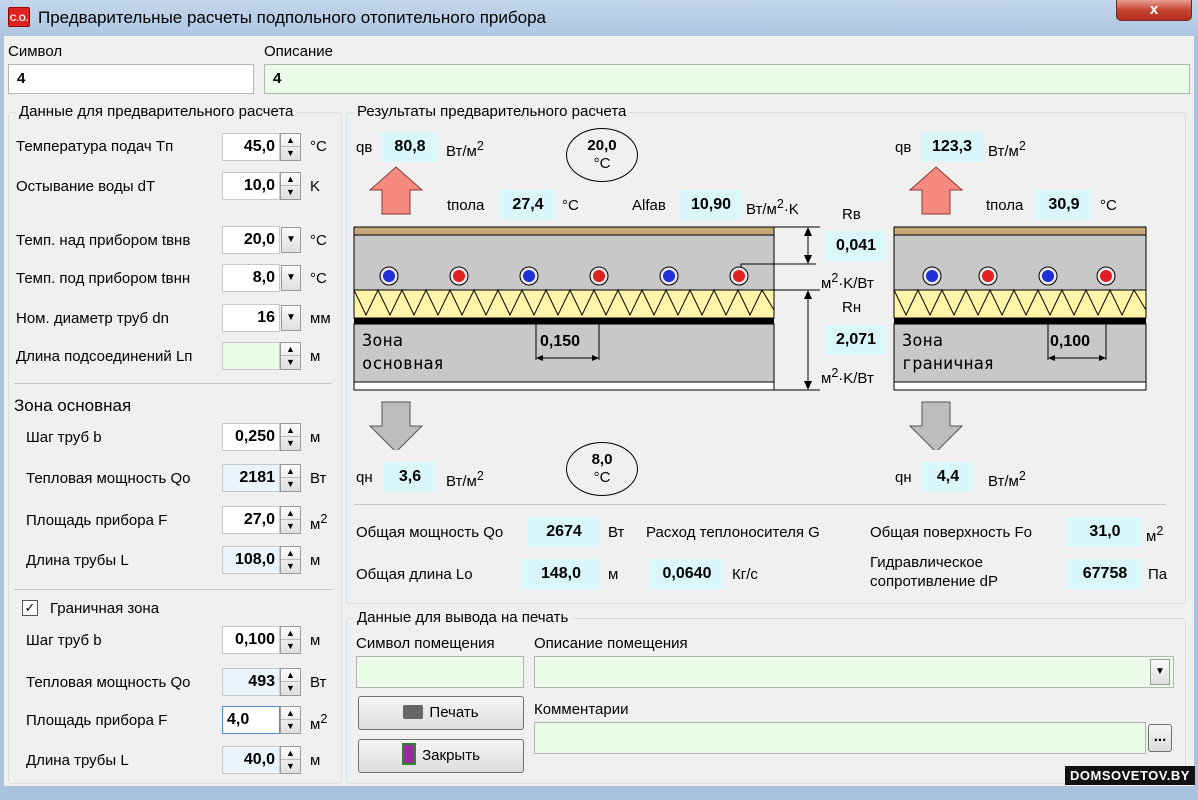 The width and height of the screenshot is (1198, 800). I want to click on surface-value: 31,0, so click(1105, 532).